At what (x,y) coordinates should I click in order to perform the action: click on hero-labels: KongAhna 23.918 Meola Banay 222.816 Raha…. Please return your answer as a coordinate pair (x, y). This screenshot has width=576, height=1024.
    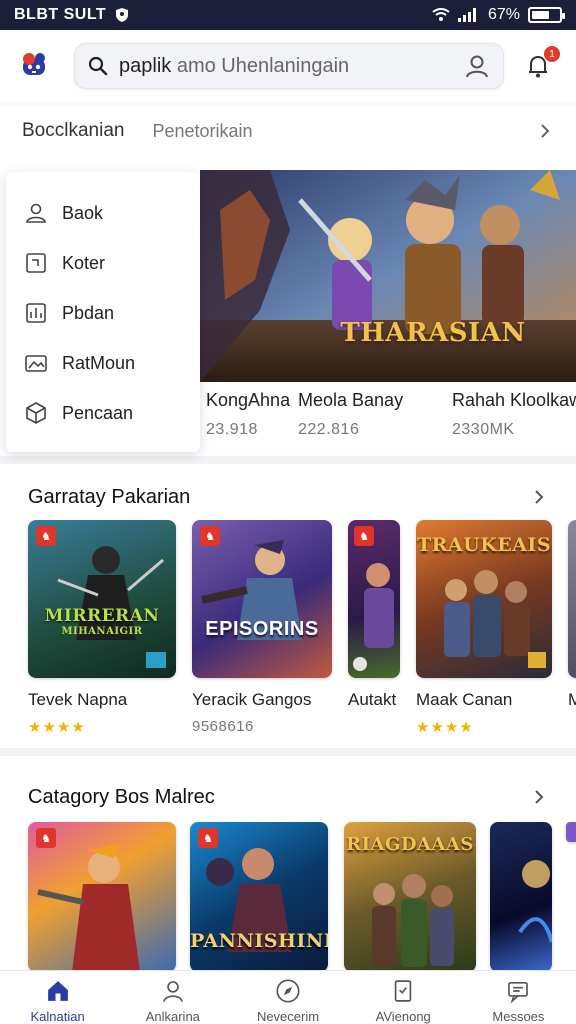
    Looking at the image, I should click on (391, 420).